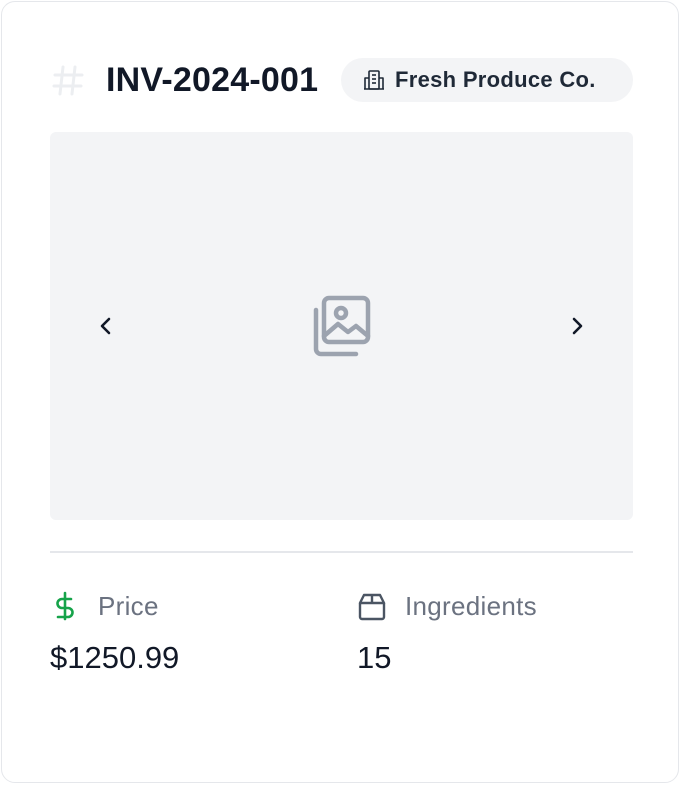 The width and height of the screenshot is (688, 788). Describe the element at coordinates (471, 605) in the screenshot. I see `ingredients-label: Ingredients` at that location.